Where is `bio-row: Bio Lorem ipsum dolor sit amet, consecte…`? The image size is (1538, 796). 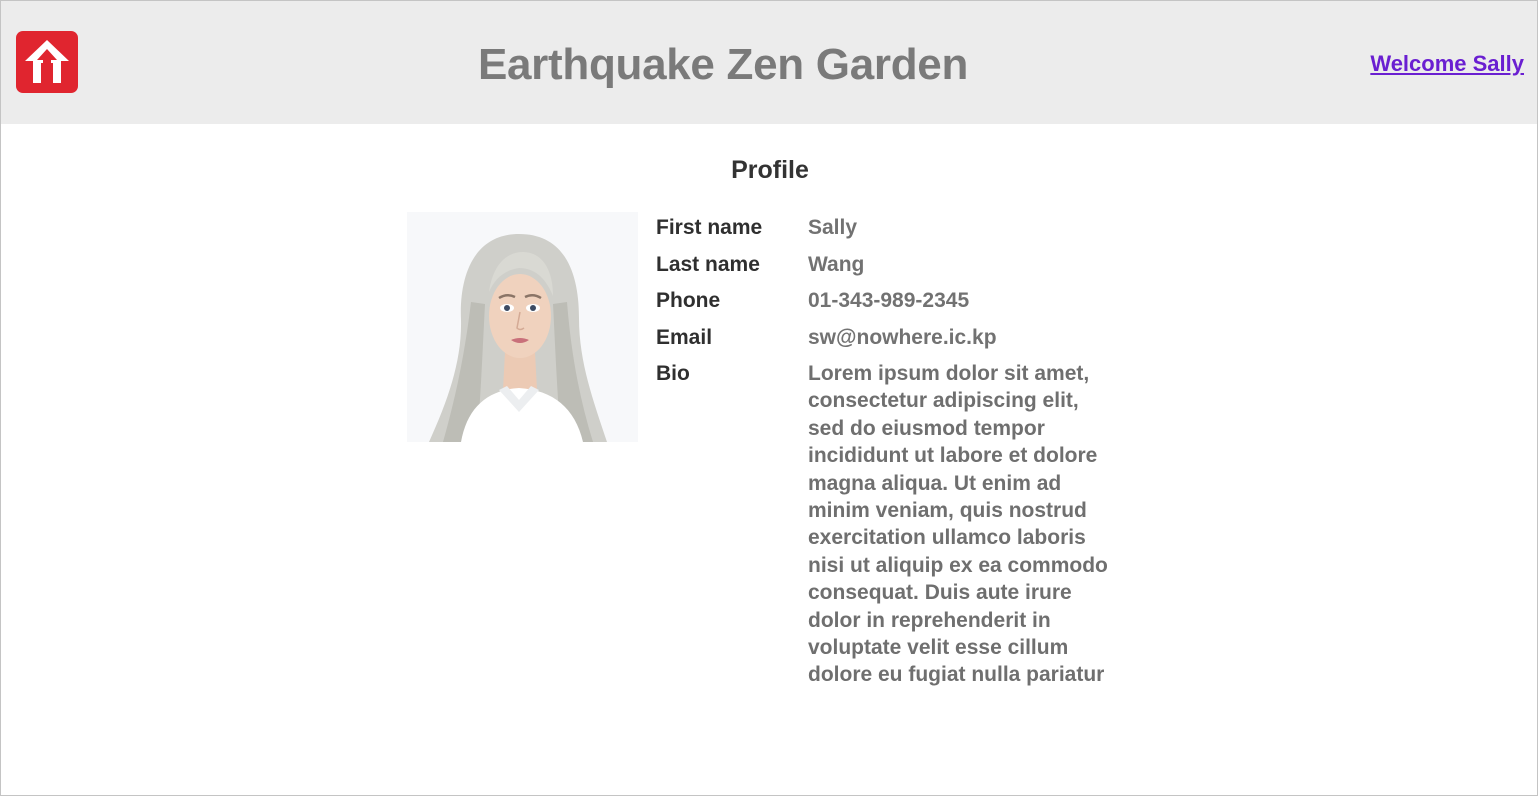 bio-row: Bio Lorem ipsum dolor sit amet, consecte… is located at coordinates (884, 522).